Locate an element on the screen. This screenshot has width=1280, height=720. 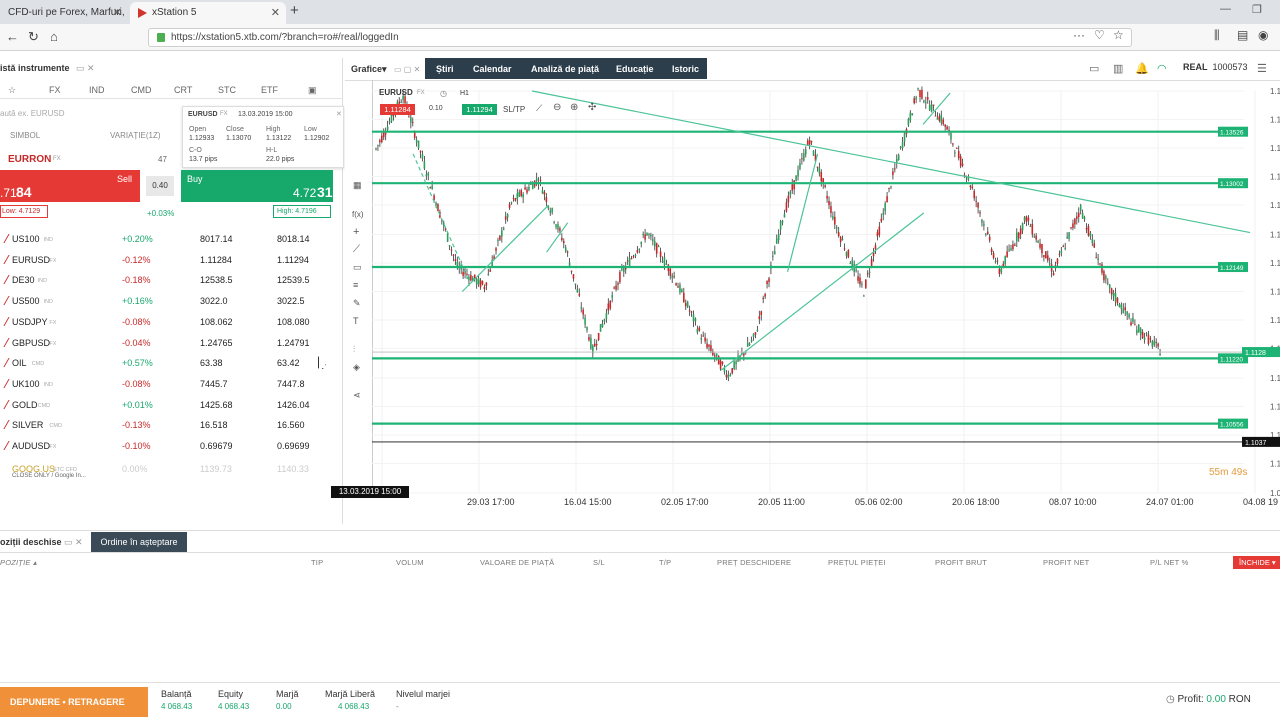
column-header: VOLUM is located at coordinates (410, 562).